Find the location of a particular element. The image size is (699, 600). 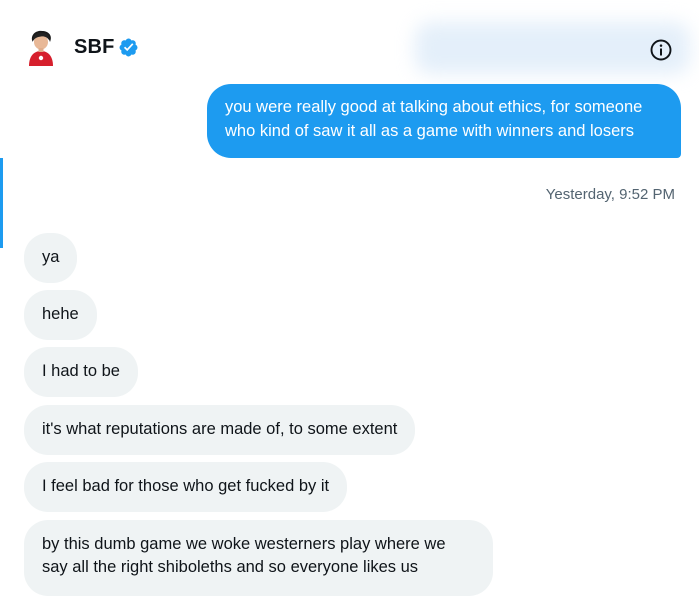

avatar-icon is located at coordinates (41, 48).